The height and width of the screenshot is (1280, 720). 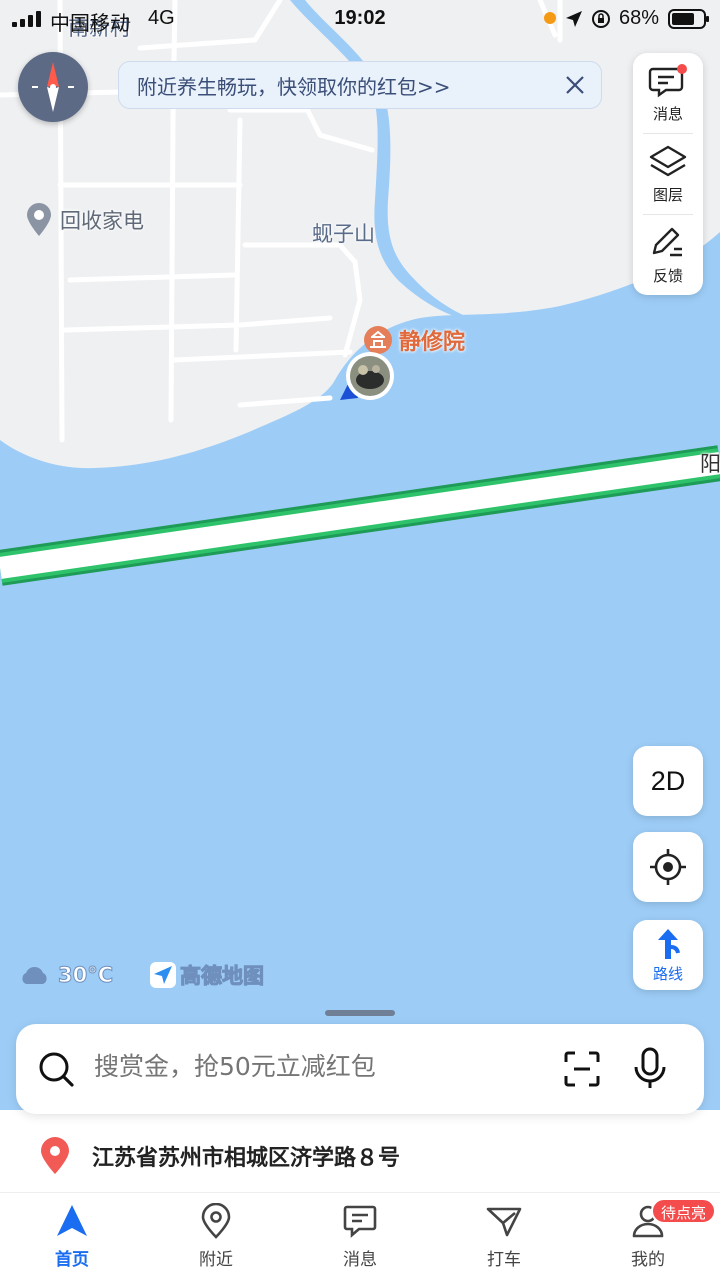 What do you see at coordinates (574, 19) in the screenshot?
I see `location-arrow-icon` at bounding box center [574, 19].